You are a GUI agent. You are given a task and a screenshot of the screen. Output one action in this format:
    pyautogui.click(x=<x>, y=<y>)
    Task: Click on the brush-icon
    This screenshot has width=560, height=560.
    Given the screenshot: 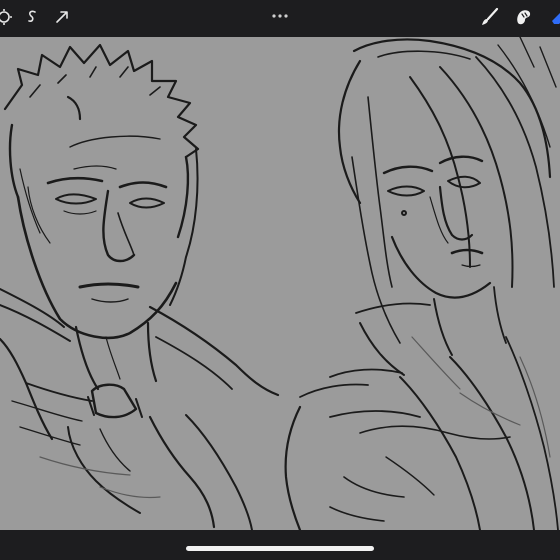 What is the action you would take?
    pyautogui.click(x=490, y=17)
    